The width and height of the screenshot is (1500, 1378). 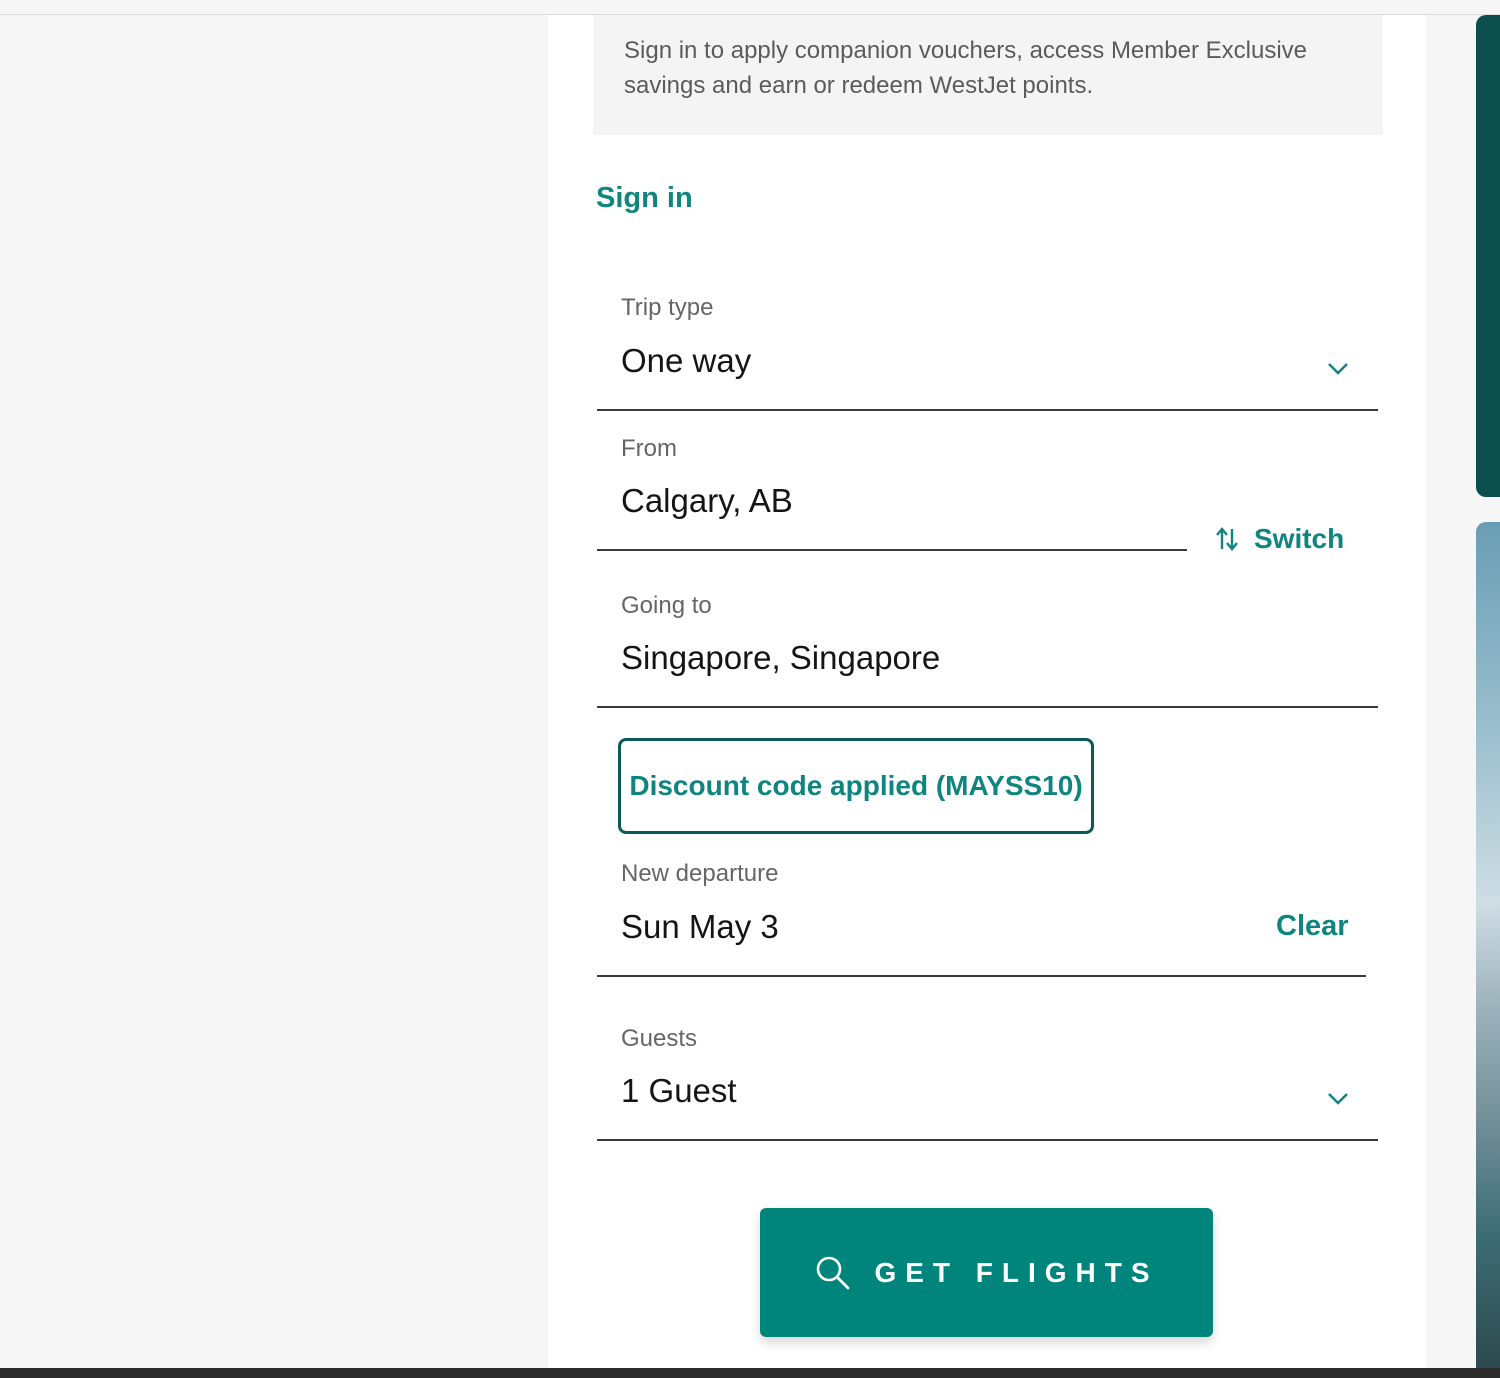 What do you see at coordinates (1227, 539) in the screenshot?
I see `swap-arrows-icon` at bounding box center [1227, 539].